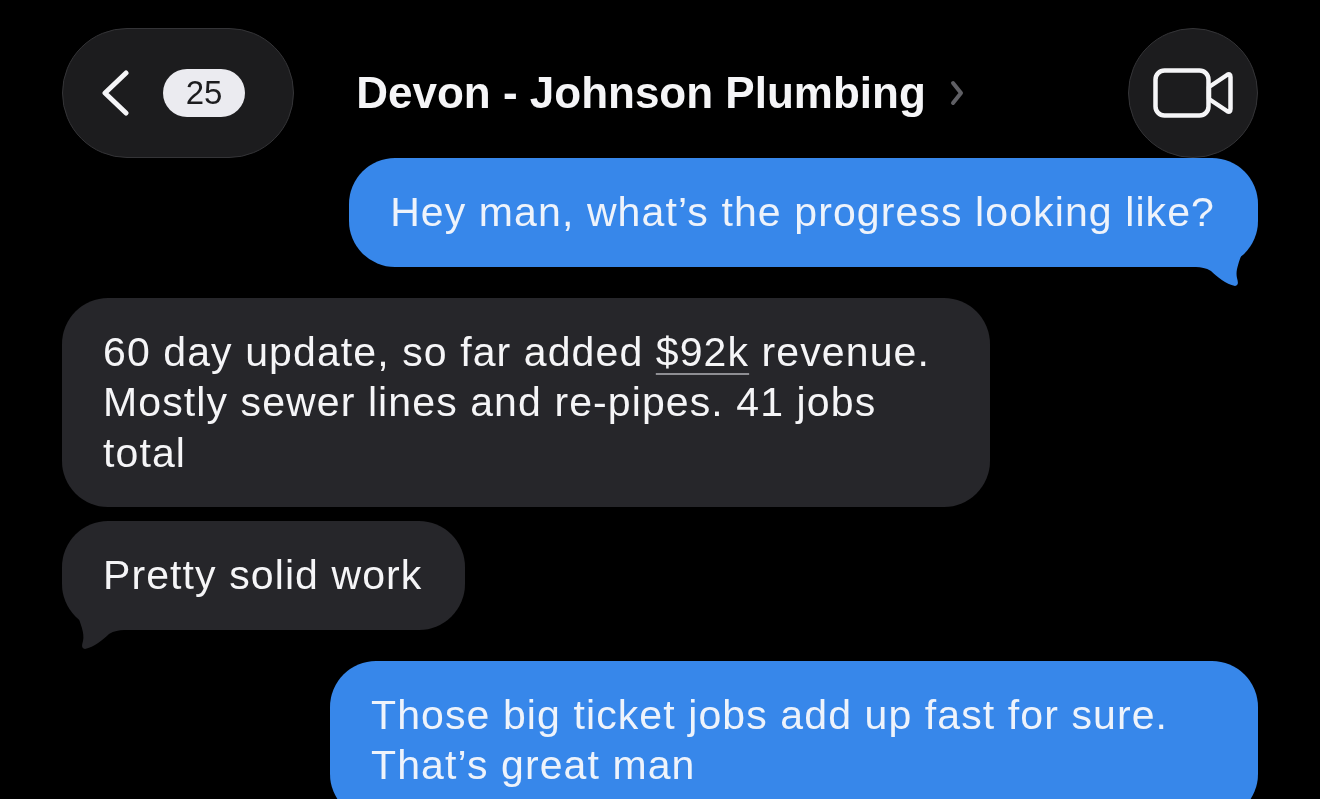 The height and width of the screenshot is (799, 1320). I want to click on chevron-right-icon, so click(956, 93).